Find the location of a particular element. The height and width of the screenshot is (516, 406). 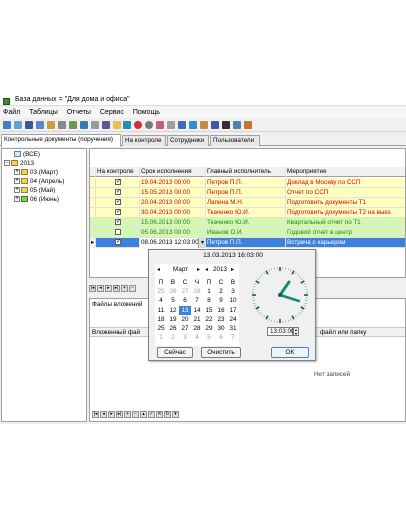

calendar-day: 29 is located at coordinates (209, 328).